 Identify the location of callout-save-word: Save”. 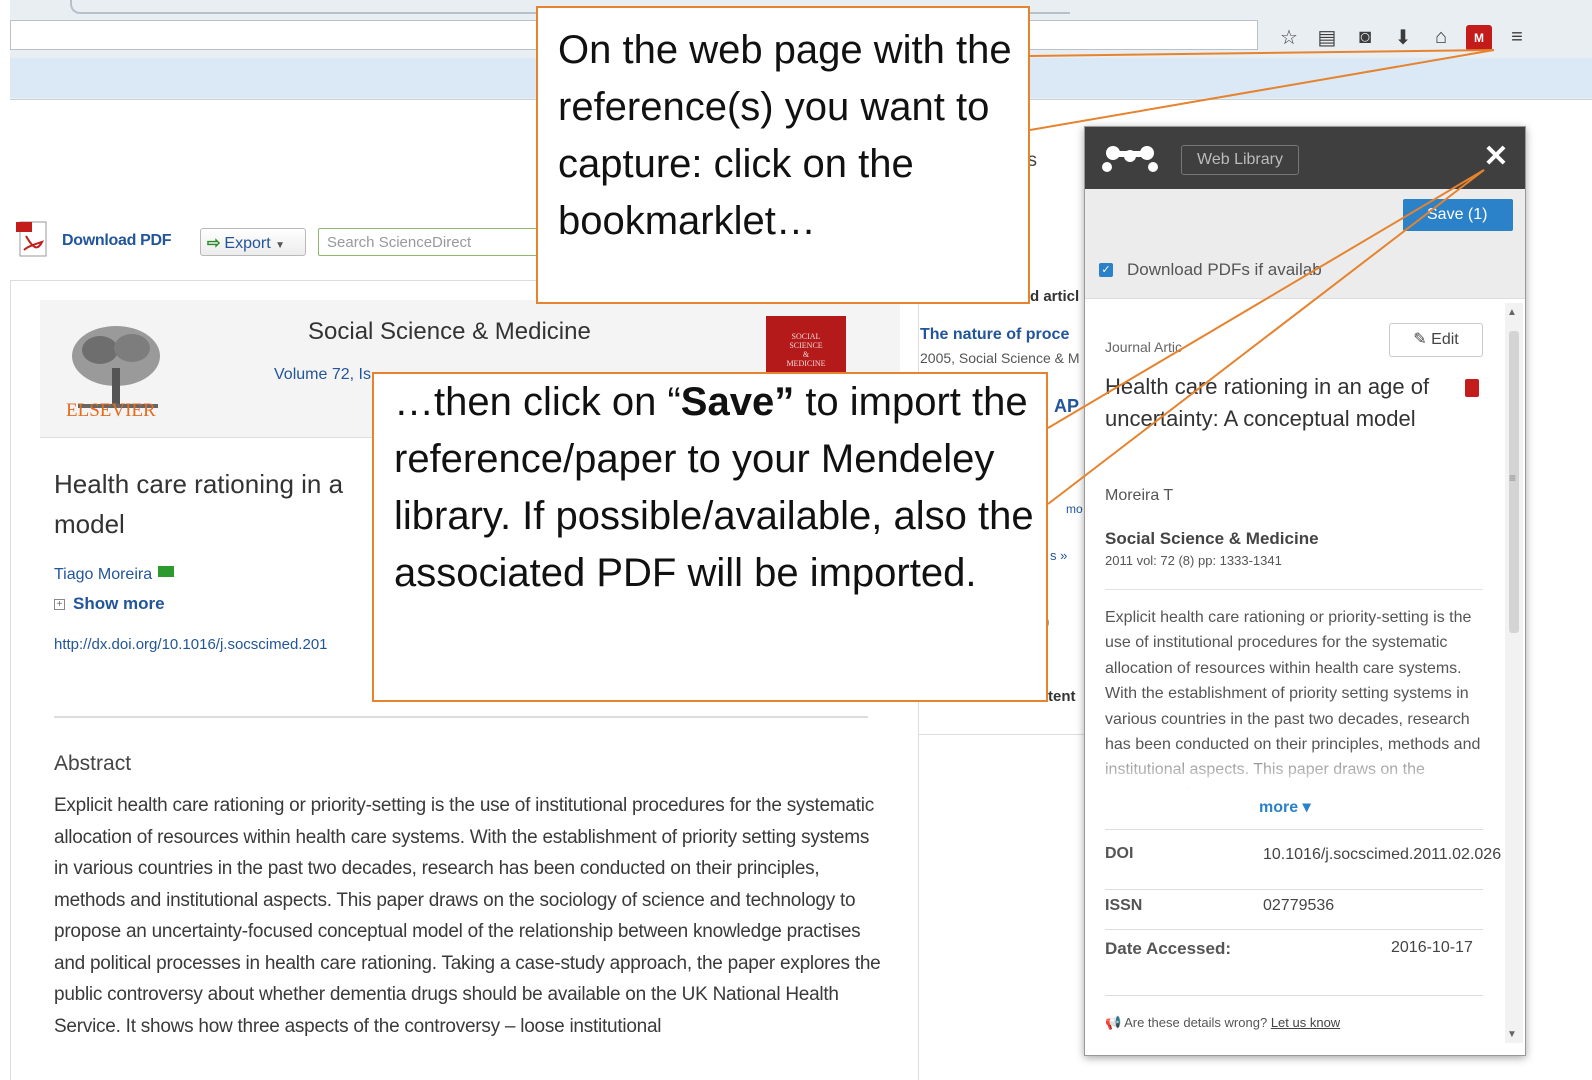
(737, 402).